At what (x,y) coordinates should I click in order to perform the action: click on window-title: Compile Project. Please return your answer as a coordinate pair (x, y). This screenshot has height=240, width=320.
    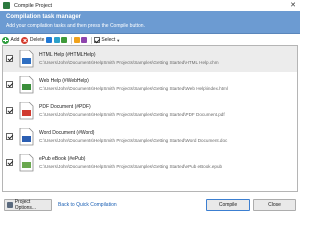
    Looking at the image, I should click on (33, 5).